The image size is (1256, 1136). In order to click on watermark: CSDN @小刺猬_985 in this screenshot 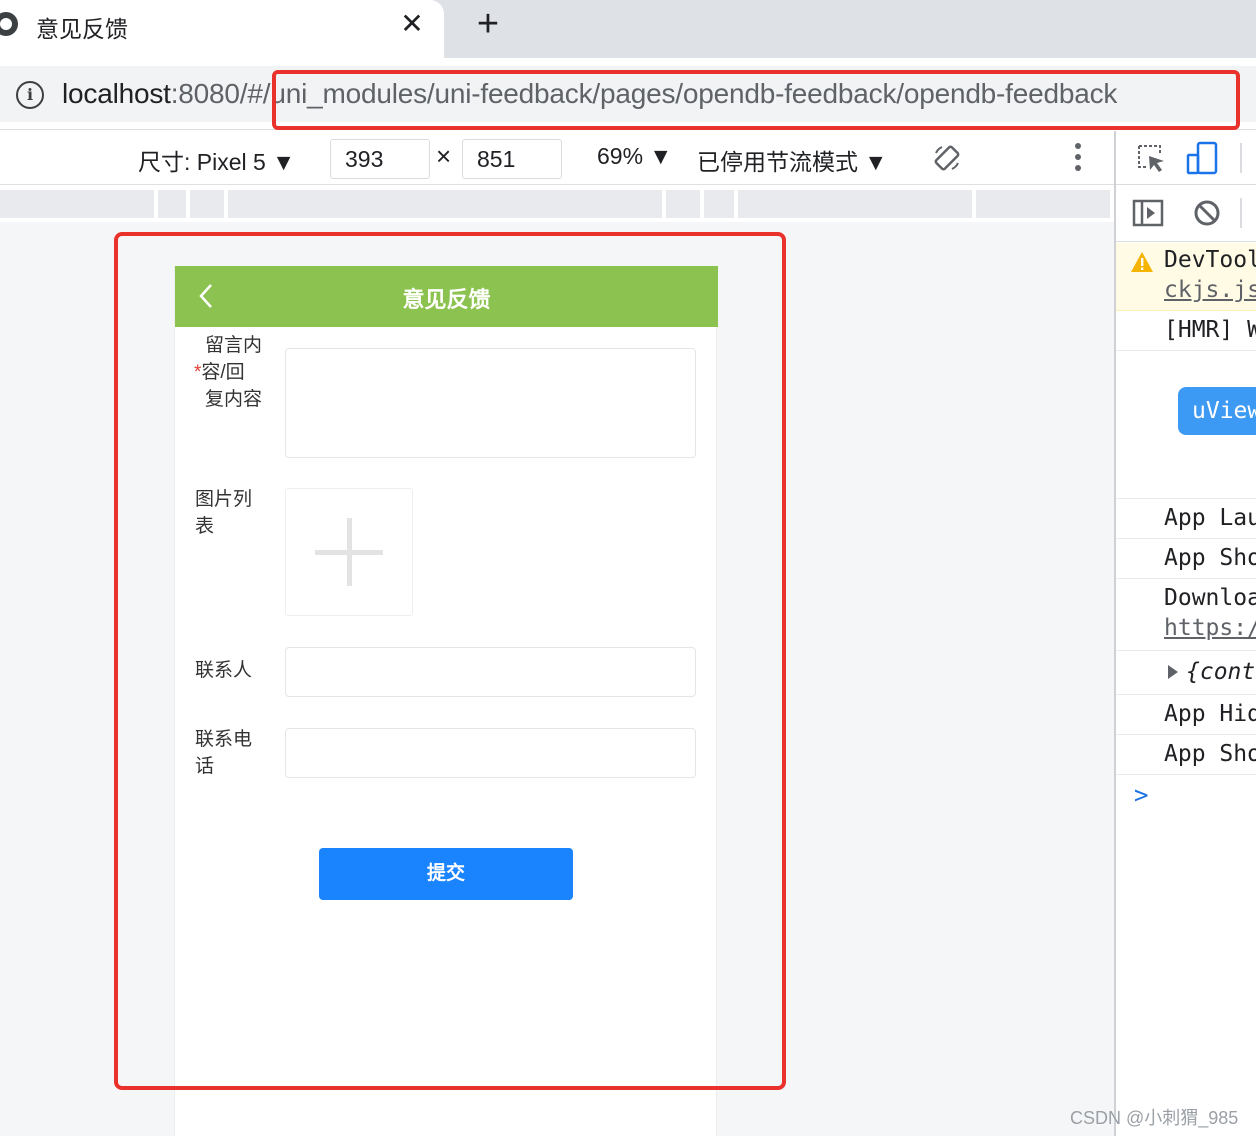, I will do `click(1154, 1118)`.